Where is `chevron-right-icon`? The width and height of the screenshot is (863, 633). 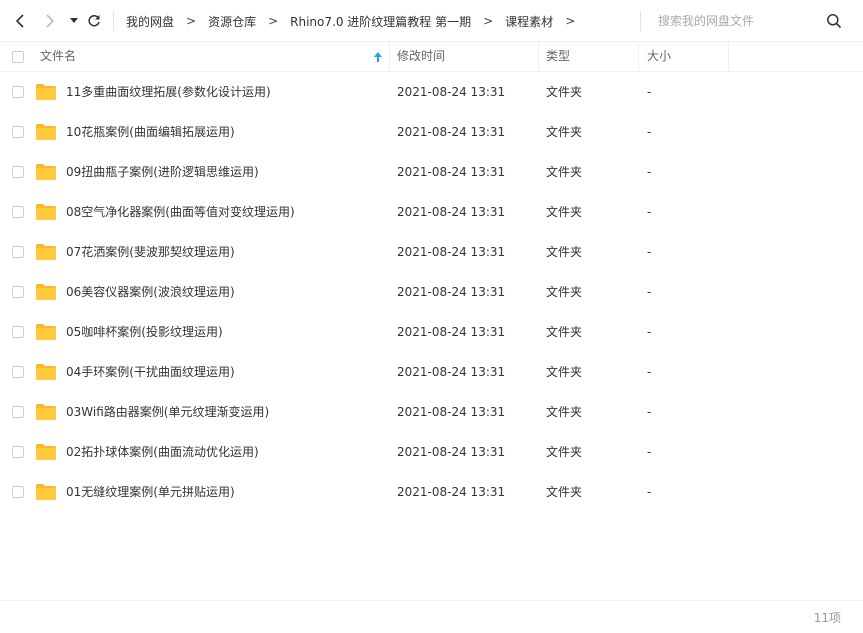
chevron-right-icon is located at coordinates (50, 21).